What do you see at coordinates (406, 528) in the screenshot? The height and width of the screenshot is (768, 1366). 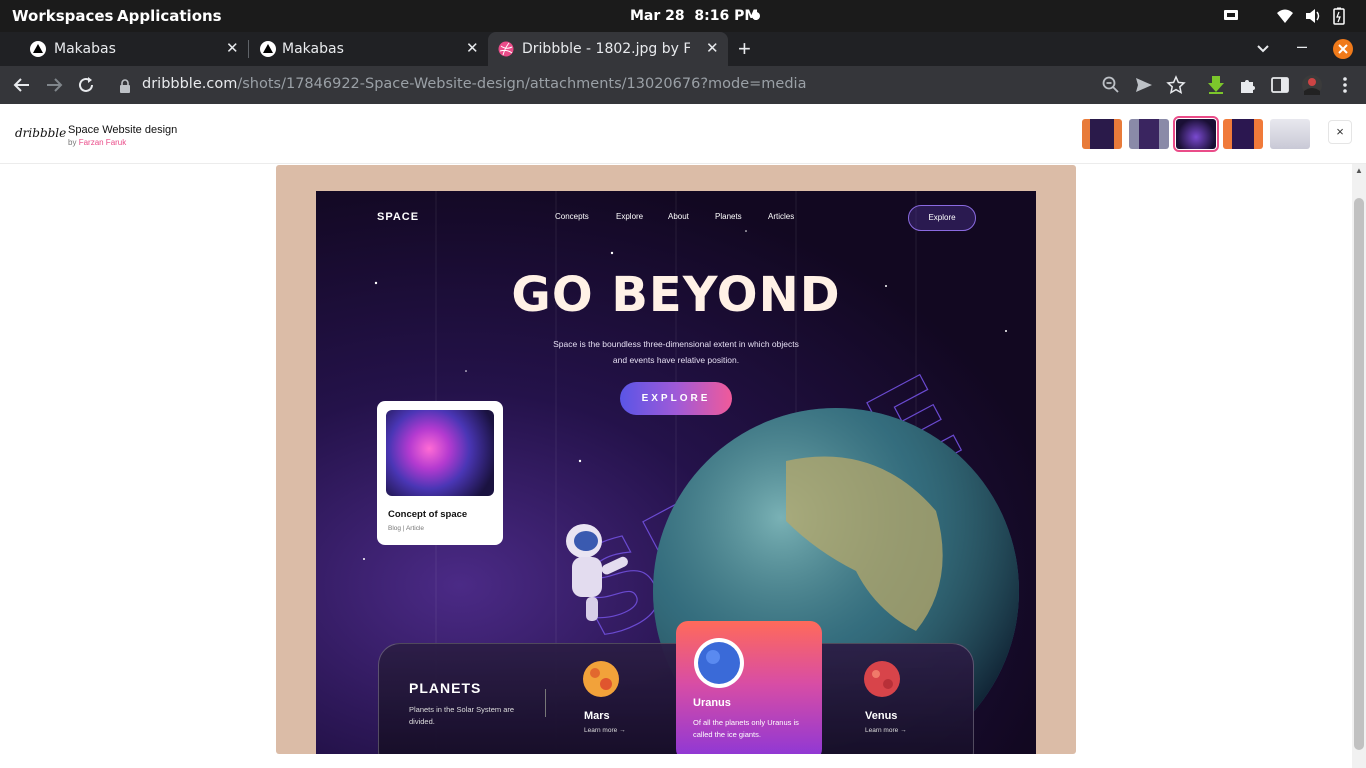 I see `card-meta: Blog | Article` at bounding box center [406, 528].